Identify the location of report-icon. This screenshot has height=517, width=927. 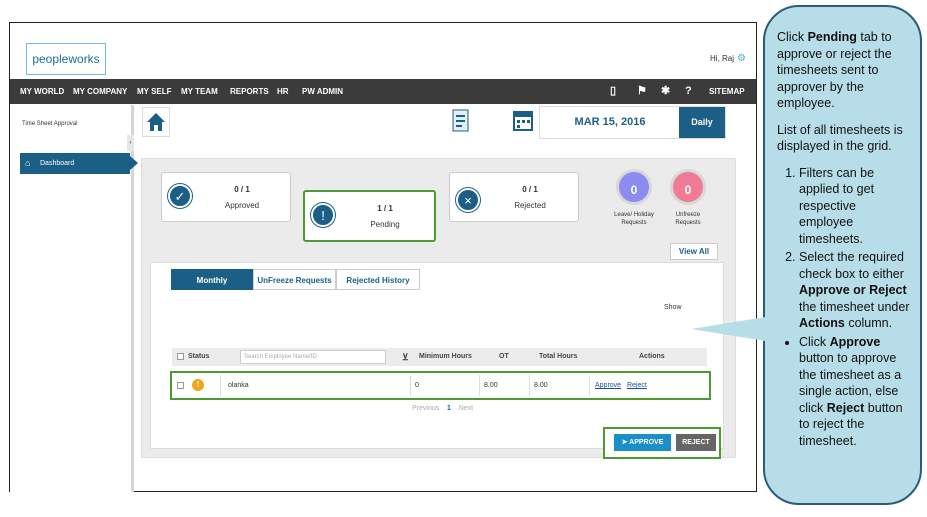
(461, 121).